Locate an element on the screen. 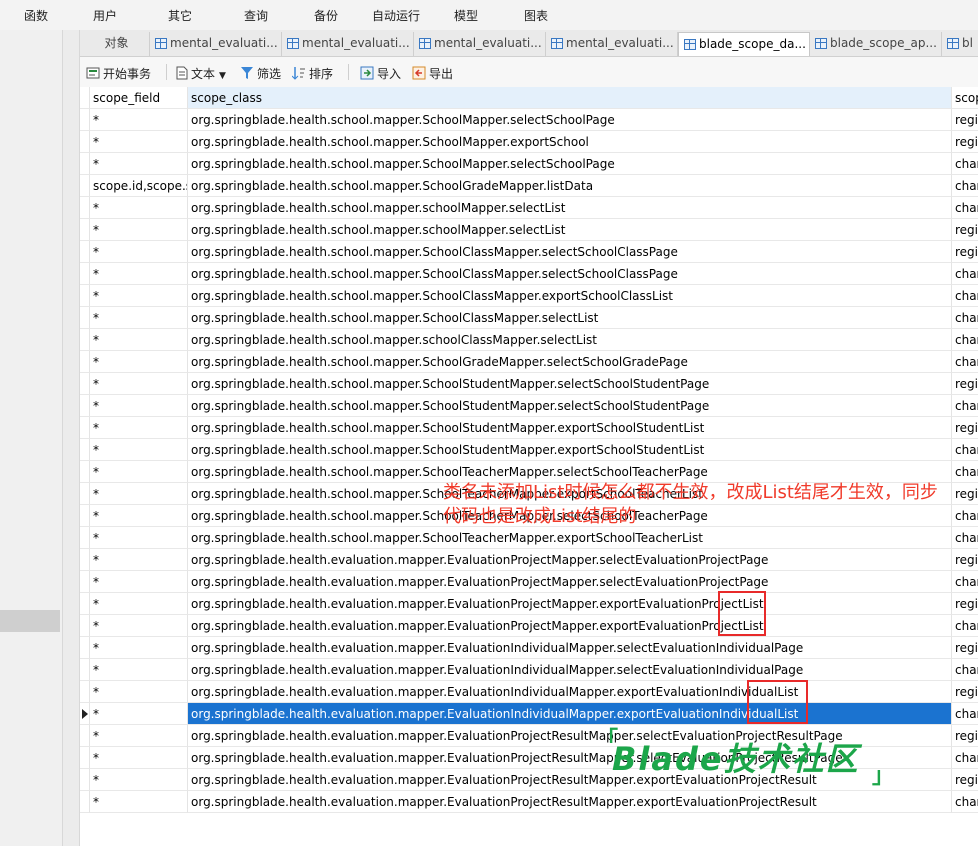 The height and width of the screenshot is (846, 978). import-button: 导入 is located at coordinates (380, 73).